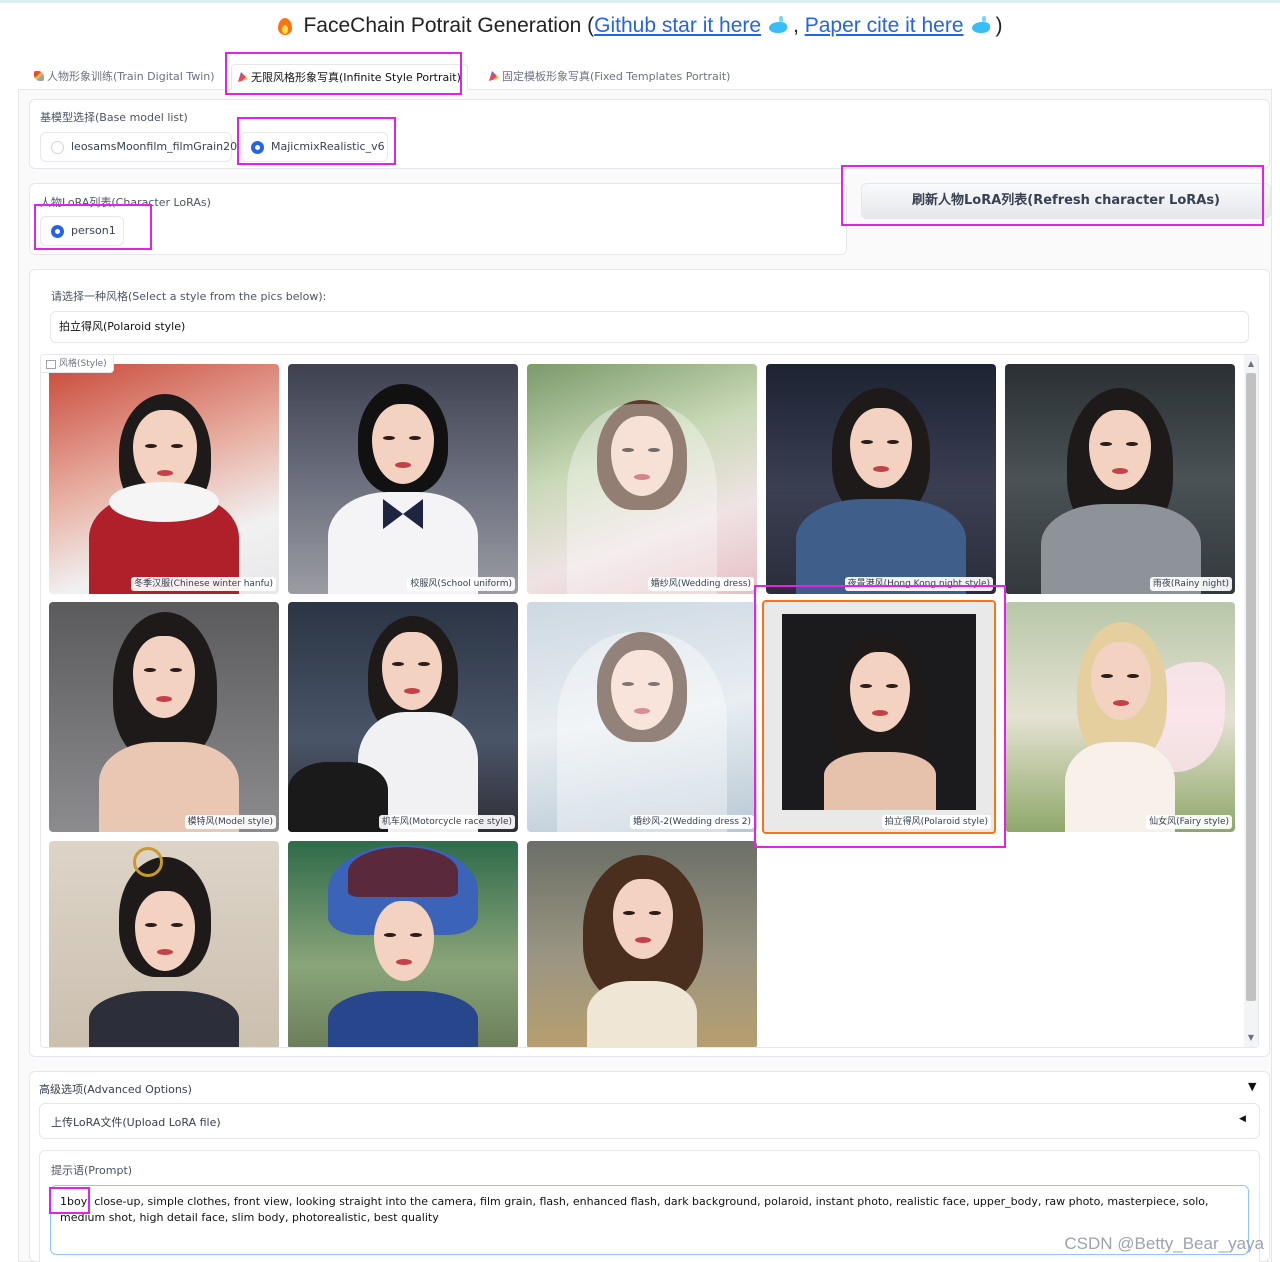  I want to click on gallery-scrollbar: ▲ ▼, so click(1251, 701).